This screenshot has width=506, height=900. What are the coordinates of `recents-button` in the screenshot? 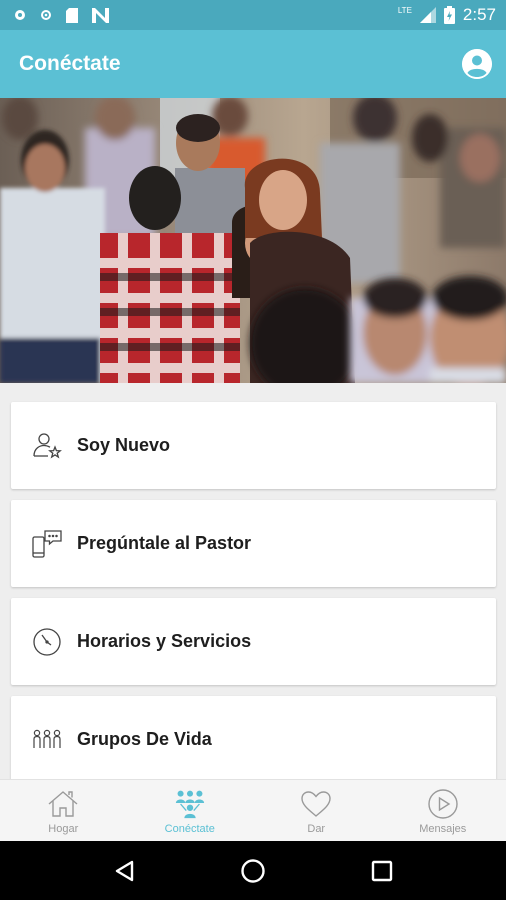 It's located at (382, 871).